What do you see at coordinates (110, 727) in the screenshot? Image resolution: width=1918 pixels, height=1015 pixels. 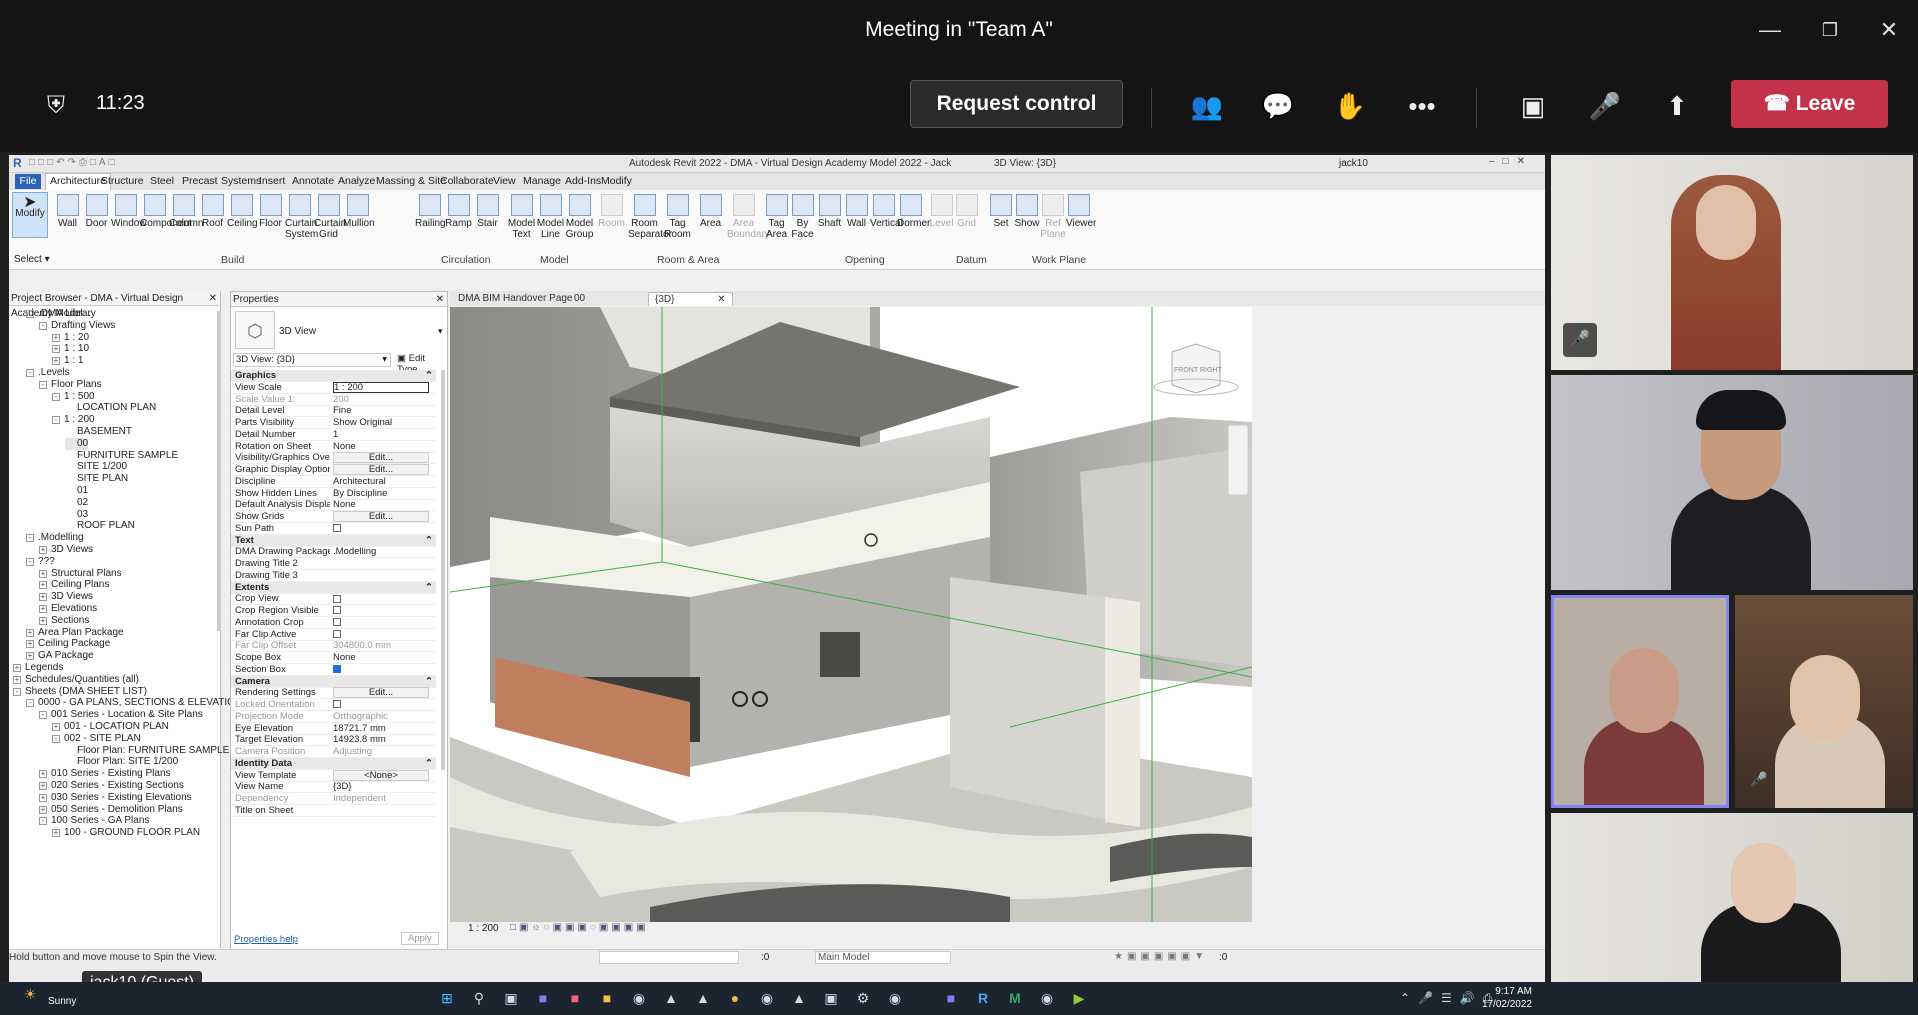 I see `tree-node: +001 - LOCATION PLAN` at bounding box center [110, 727].